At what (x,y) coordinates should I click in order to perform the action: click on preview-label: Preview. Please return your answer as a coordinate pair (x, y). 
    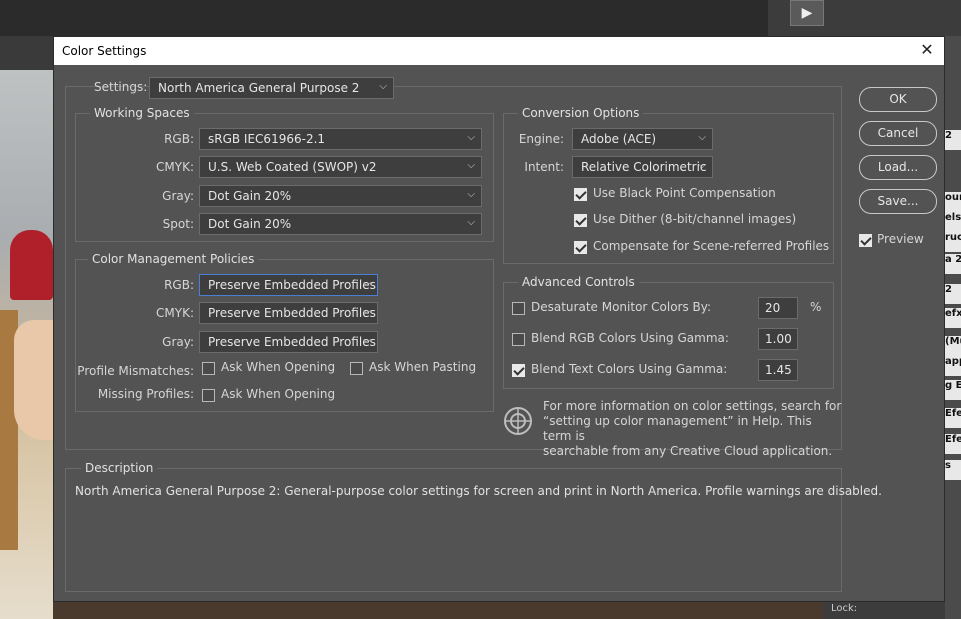
    Looking at the image, I should click on (900, 239).